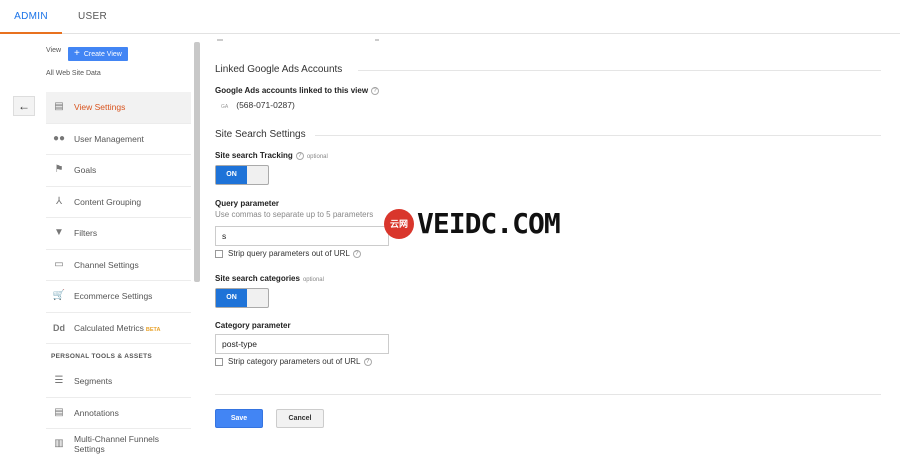 The image size is (900, 461). Describe the element at coordinates (31, 17) in the screenshot. I see `tab-admin: ADMIN` at that location.